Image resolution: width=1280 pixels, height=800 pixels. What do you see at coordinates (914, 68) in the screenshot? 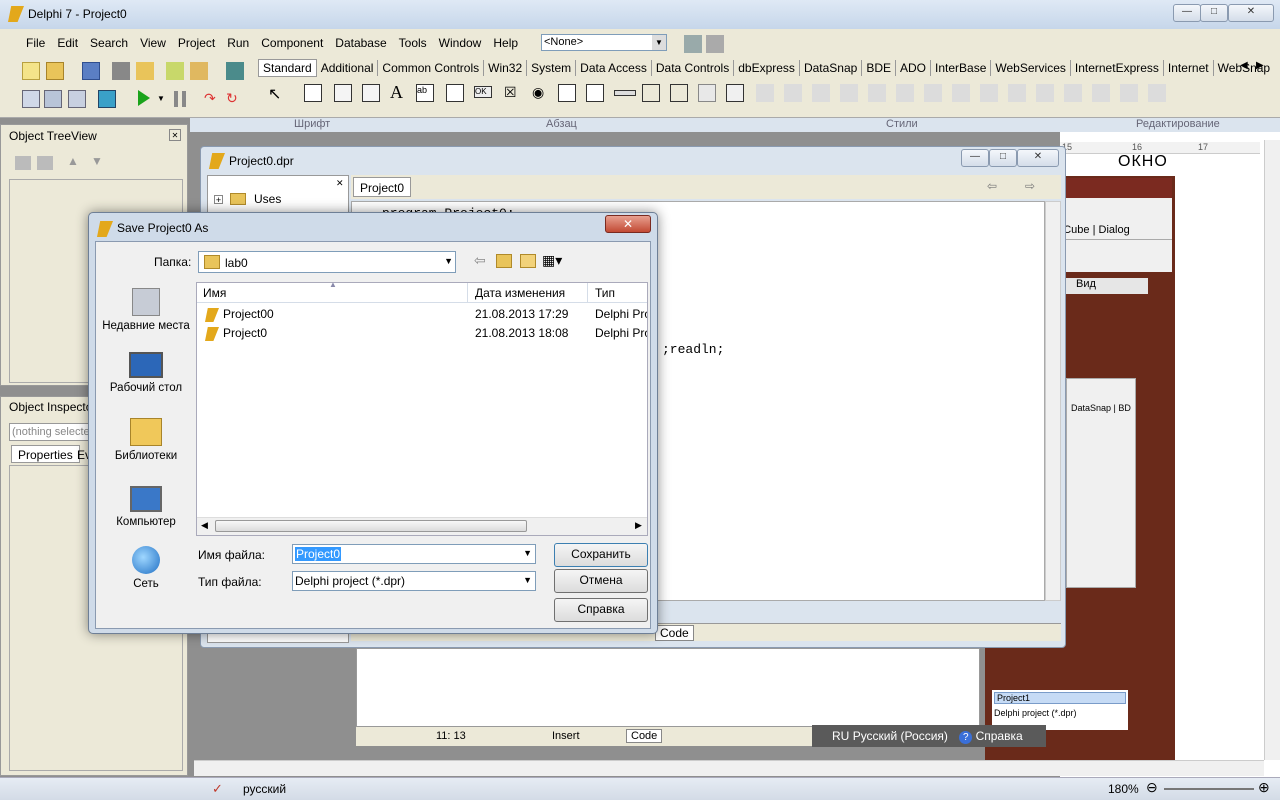
I see `palette-tab-ado: ADO` at bounding box center [914, 68].